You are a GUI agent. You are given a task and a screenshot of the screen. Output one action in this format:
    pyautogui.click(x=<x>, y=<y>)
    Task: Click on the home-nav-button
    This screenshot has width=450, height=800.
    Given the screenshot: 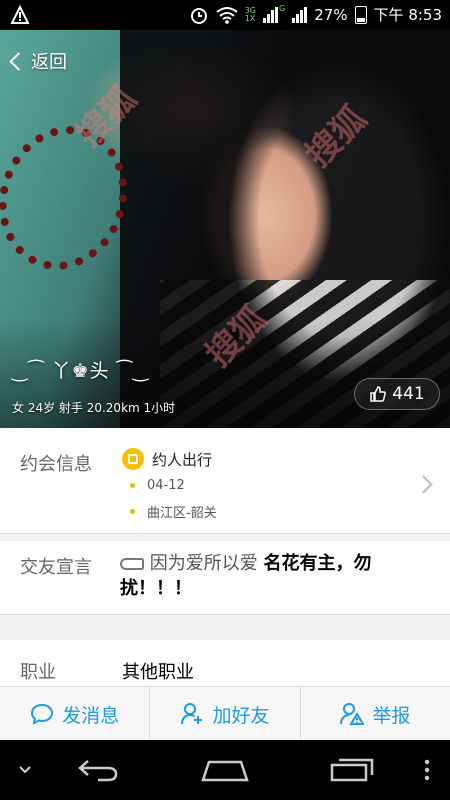 What is the action you would take?
    pyautogui.click(x=225, y=770)
    